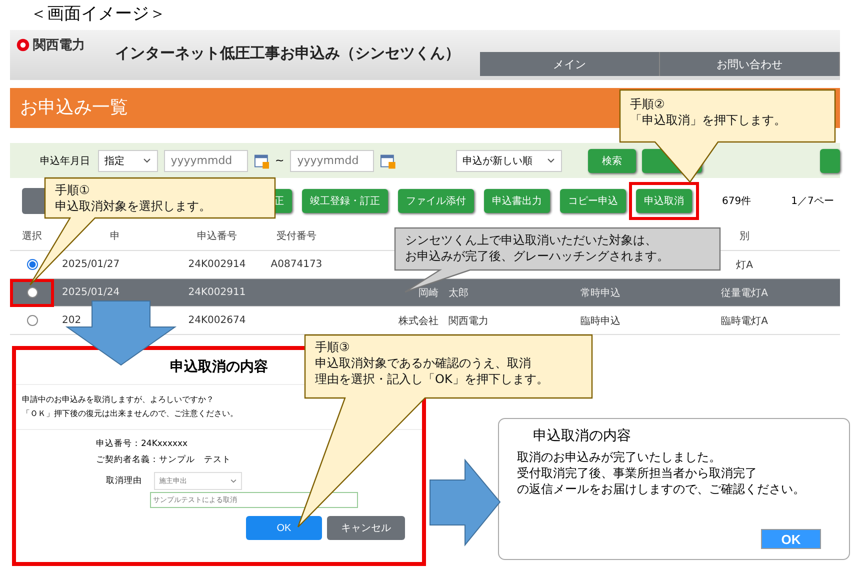  Describe the element at coordinates (133, 206) in the screenshot. I see `callout-text: 申込取消対象を選択します。` at that location.